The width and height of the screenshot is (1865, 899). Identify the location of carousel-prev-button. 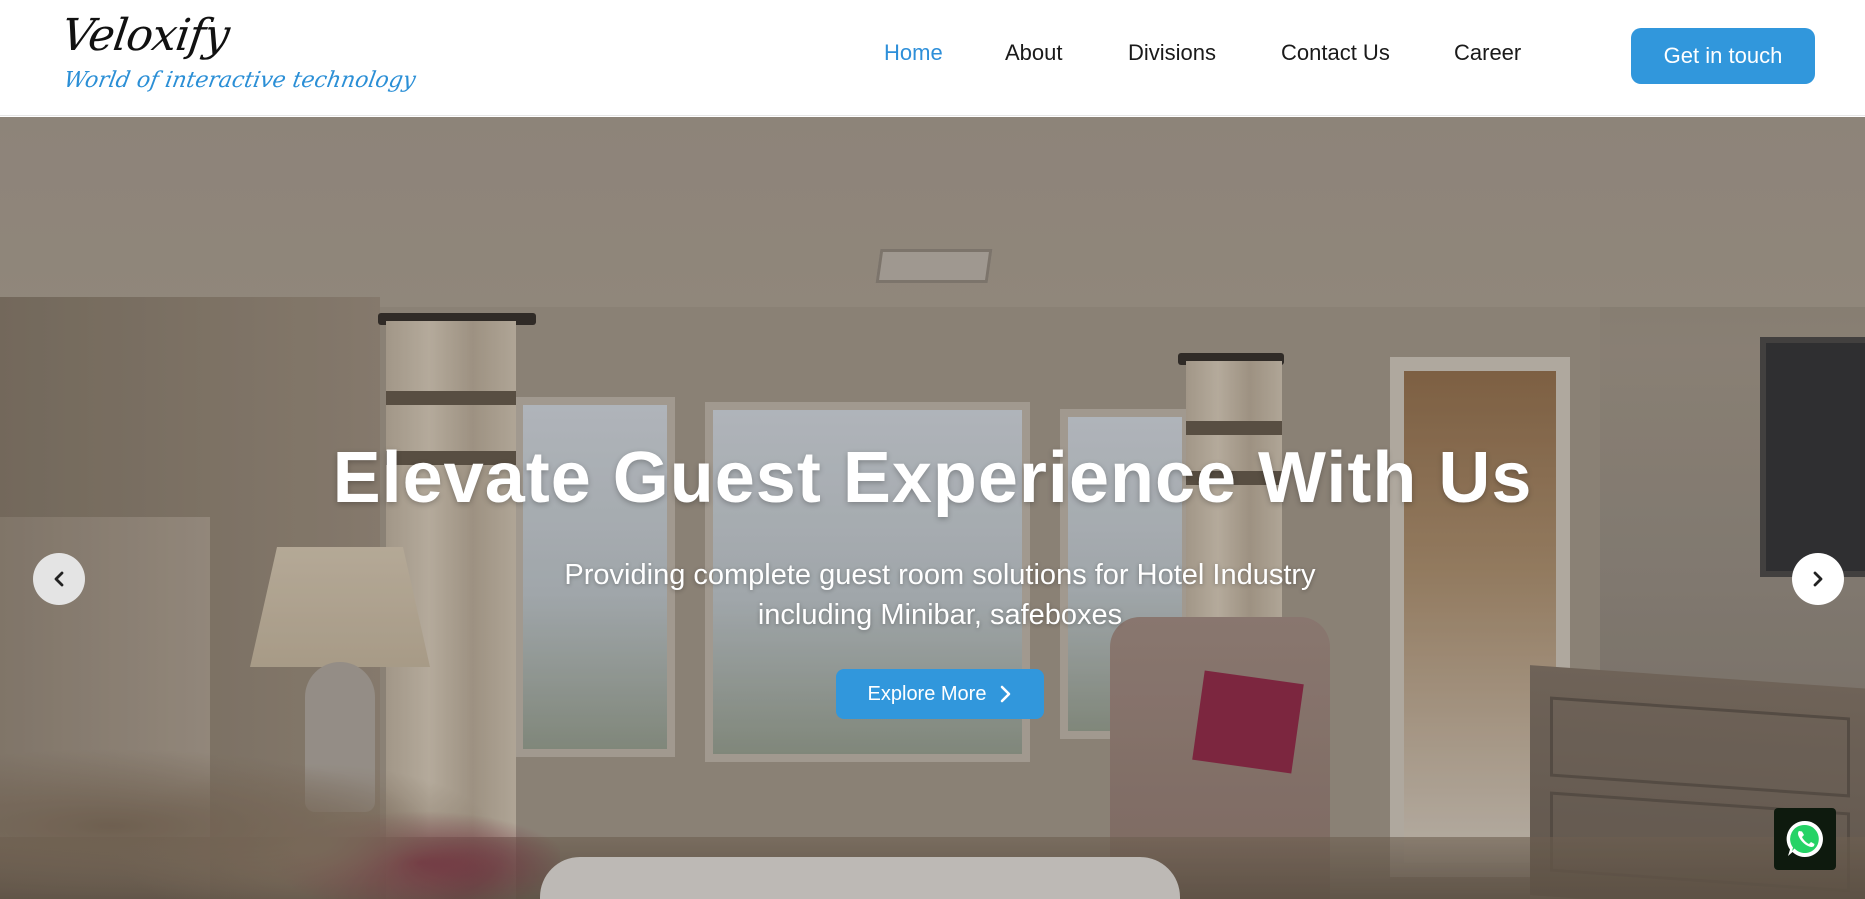
(59, 579).